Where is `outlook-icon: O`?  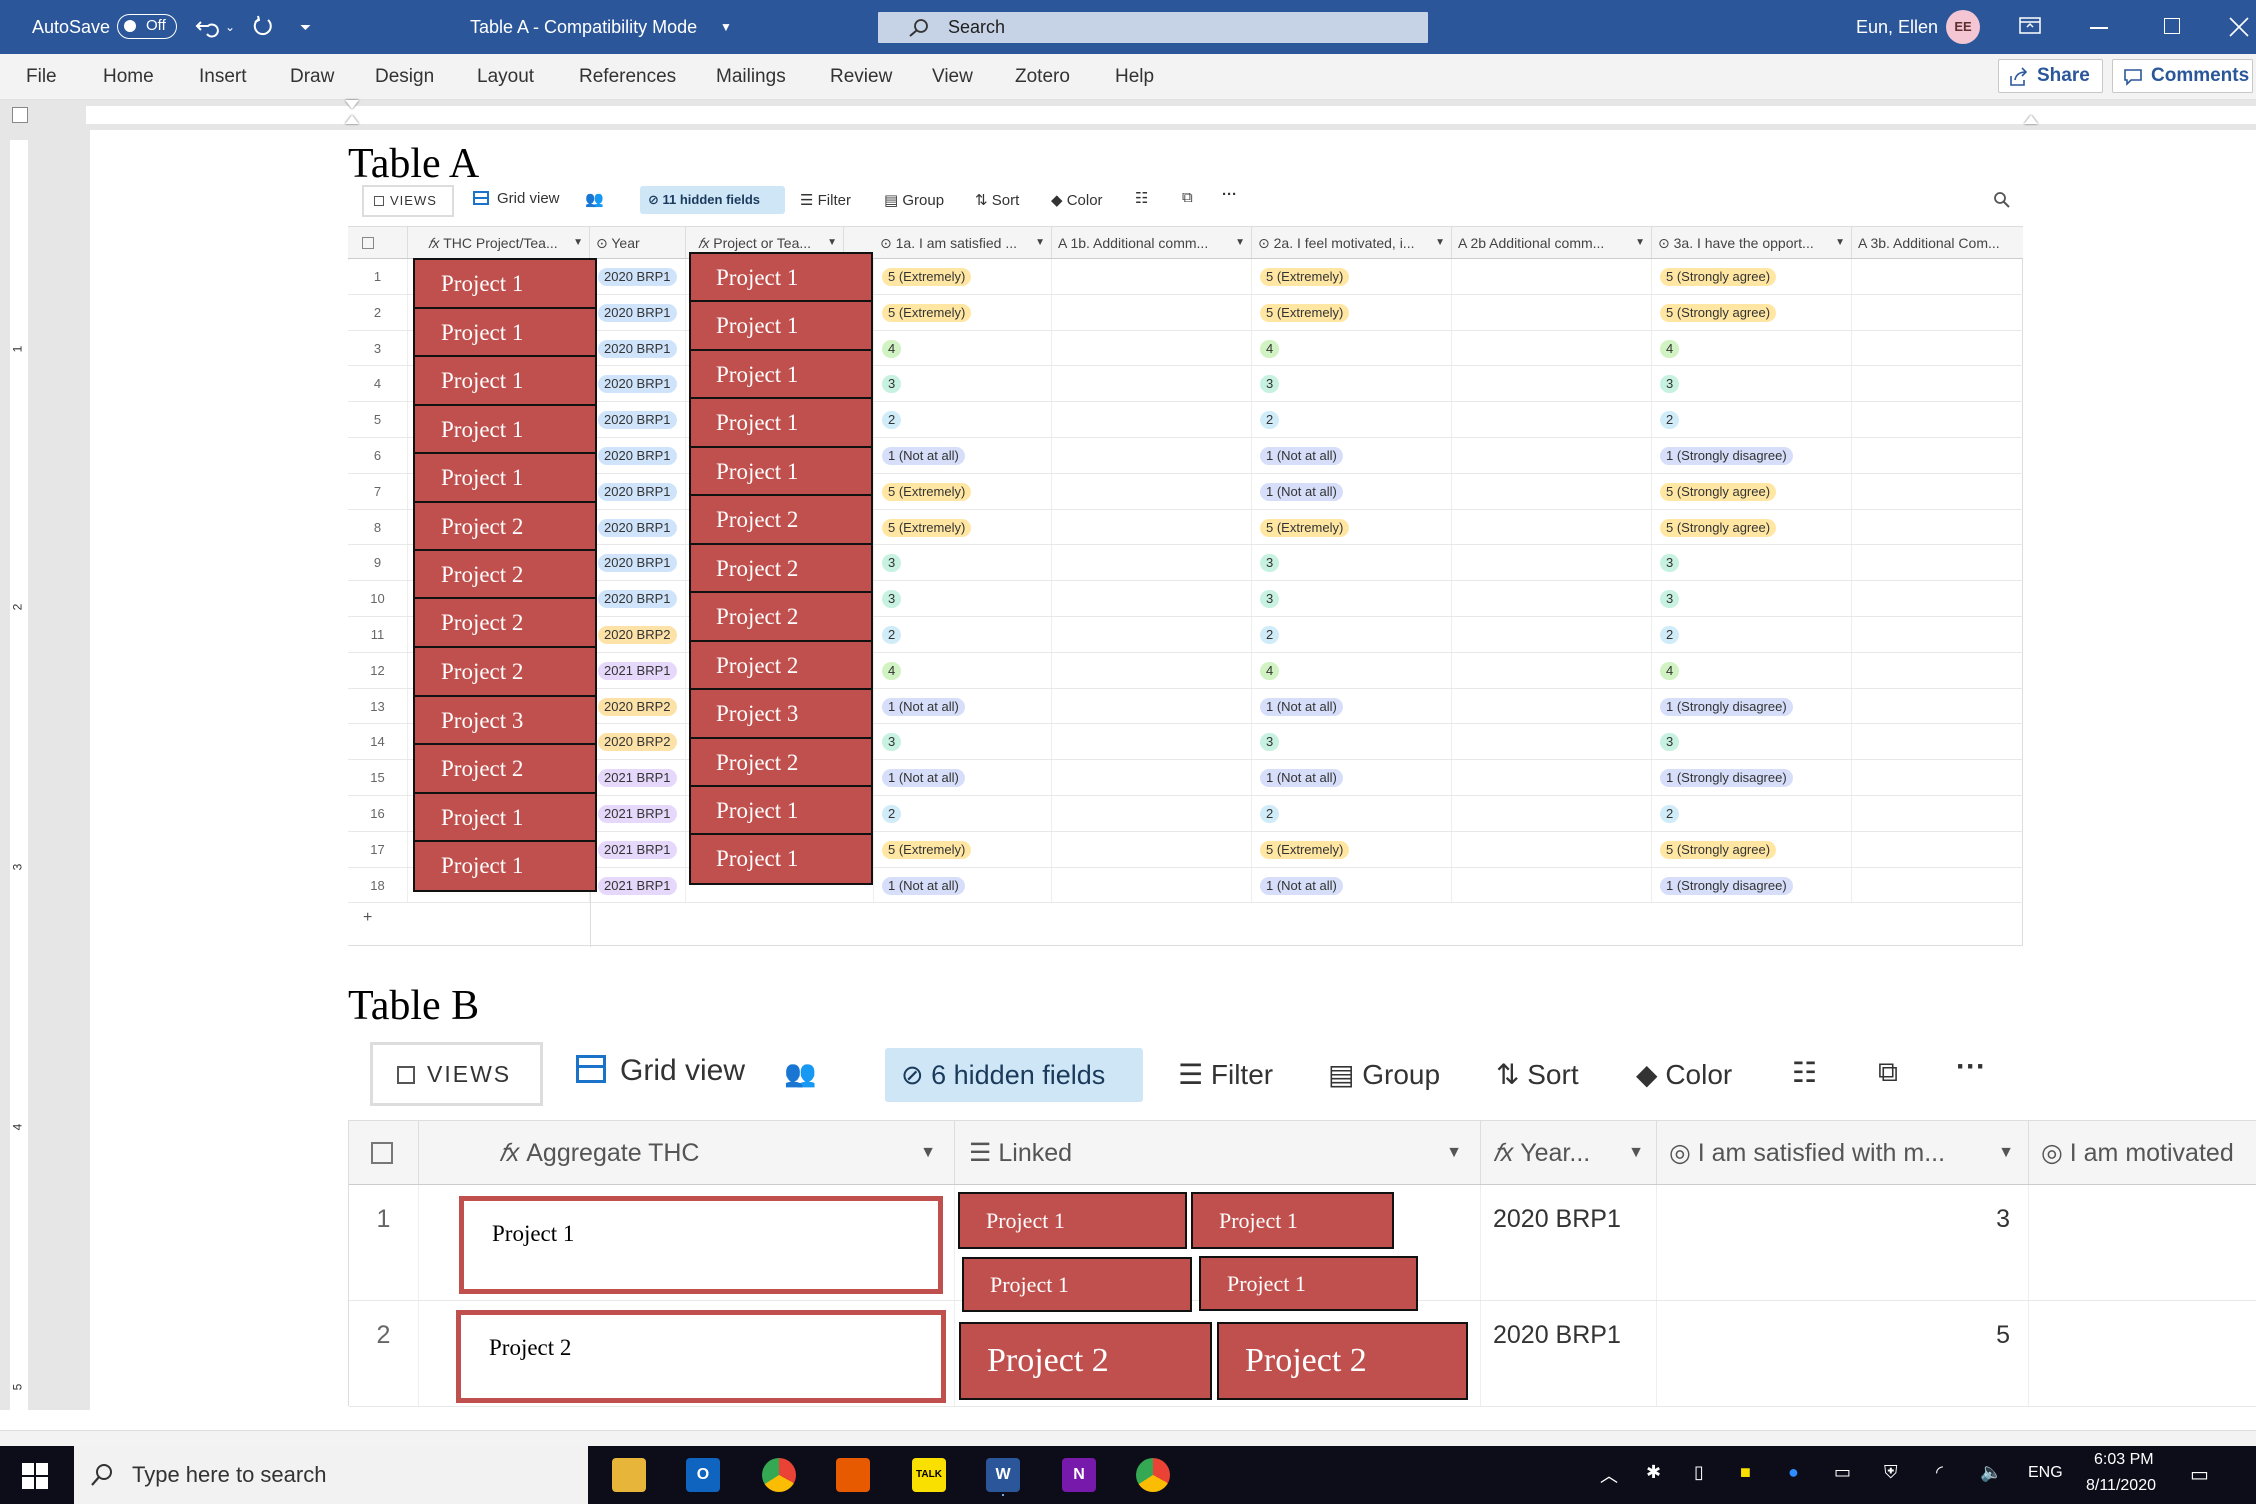
outlook-icon: O is located at coordinates (703, 1475).